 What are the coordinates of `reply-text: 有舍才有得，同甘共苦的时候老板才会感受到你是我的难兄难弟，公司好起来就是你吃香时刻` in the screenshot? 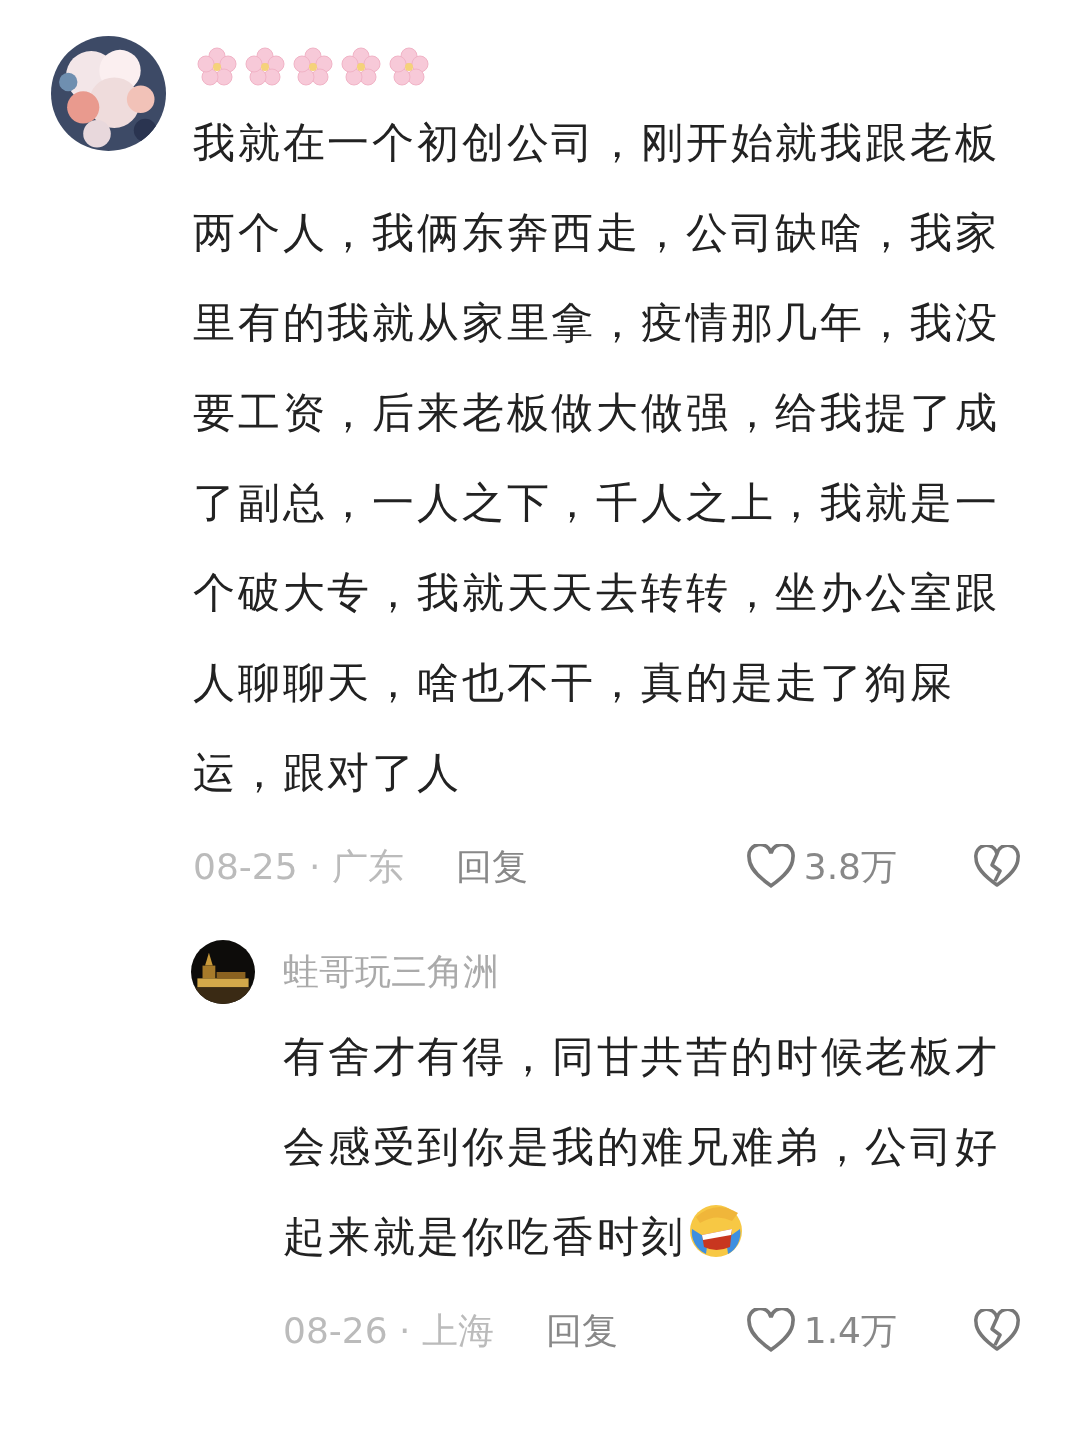 It's located at (642, 1147).